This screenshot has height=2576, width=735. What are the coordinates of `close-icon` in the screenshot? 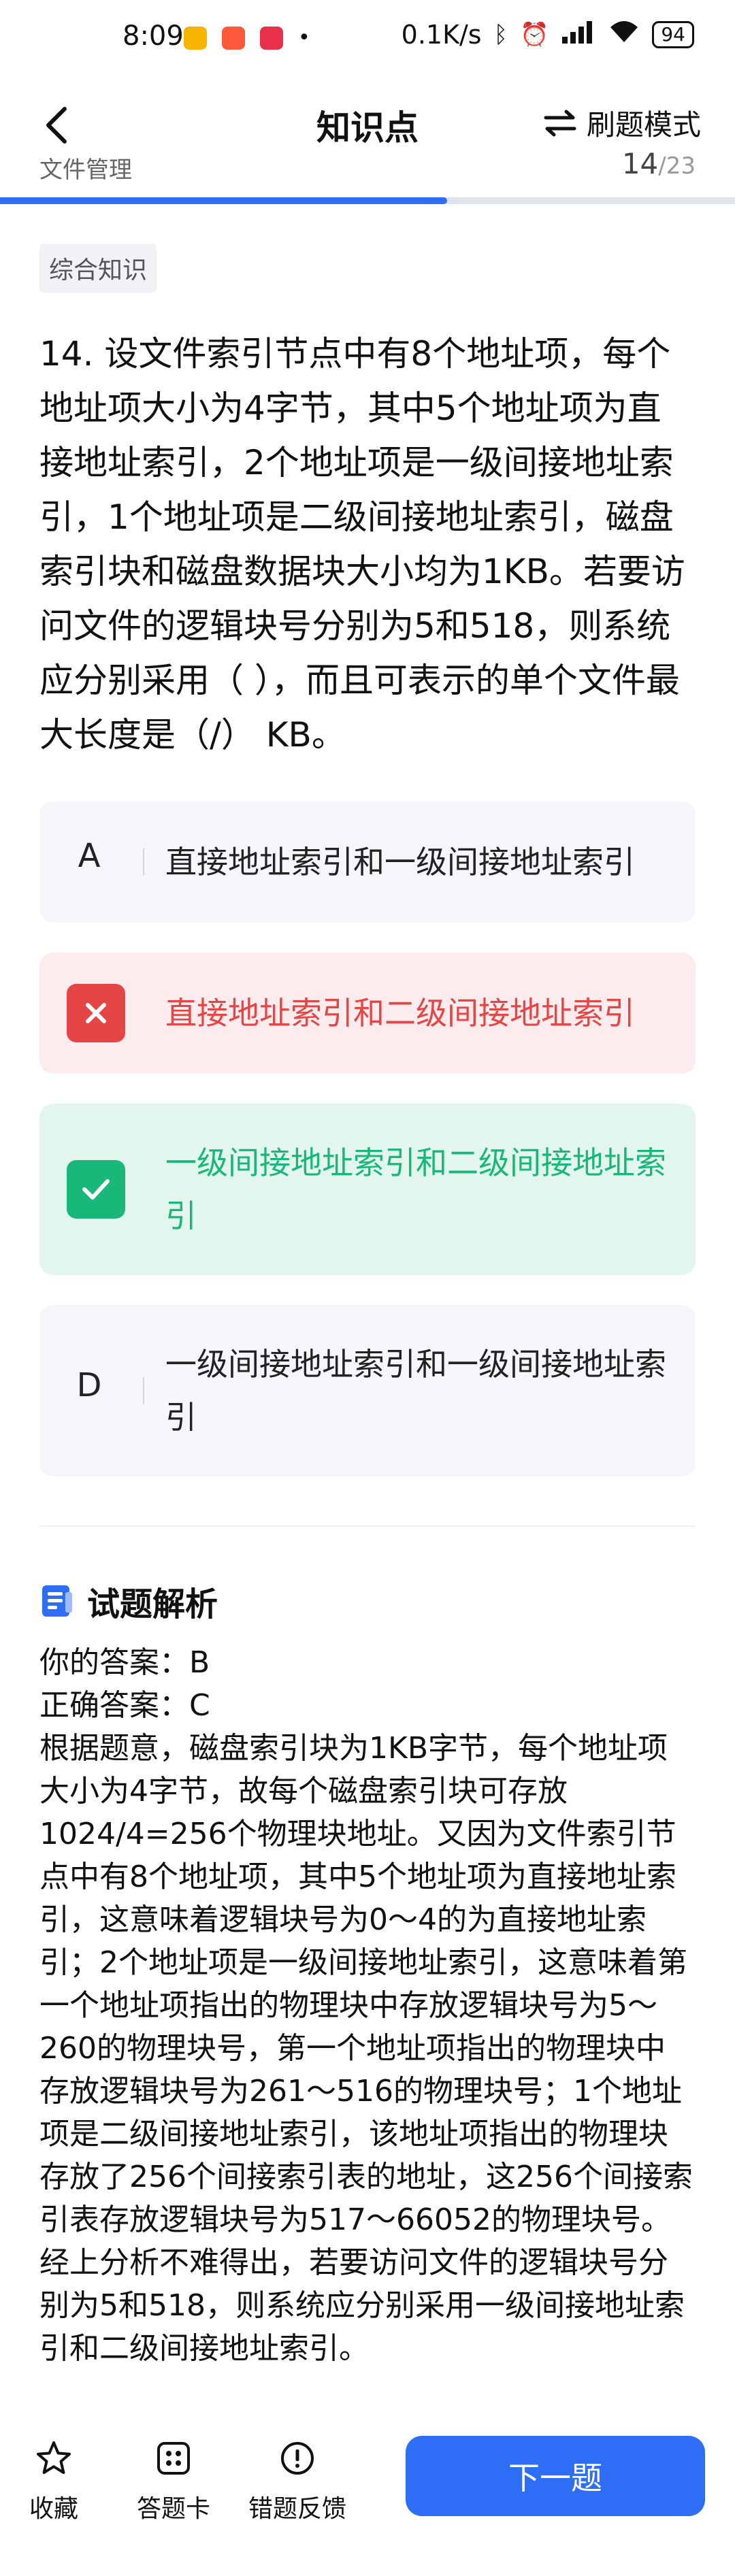 It's located at (96, 1013).